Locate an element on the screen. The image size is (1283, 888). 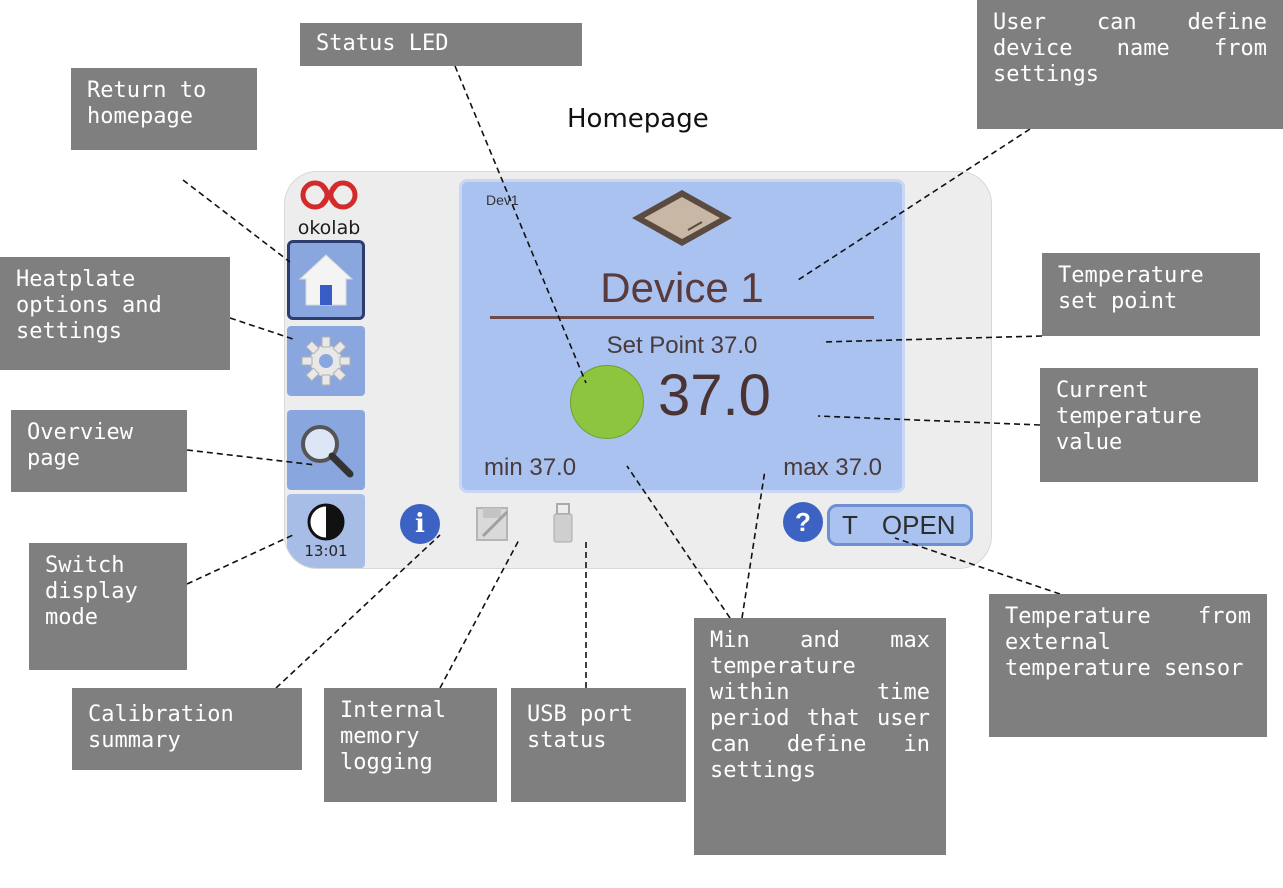
magnifier-icon is located at coordinates (327, 451).